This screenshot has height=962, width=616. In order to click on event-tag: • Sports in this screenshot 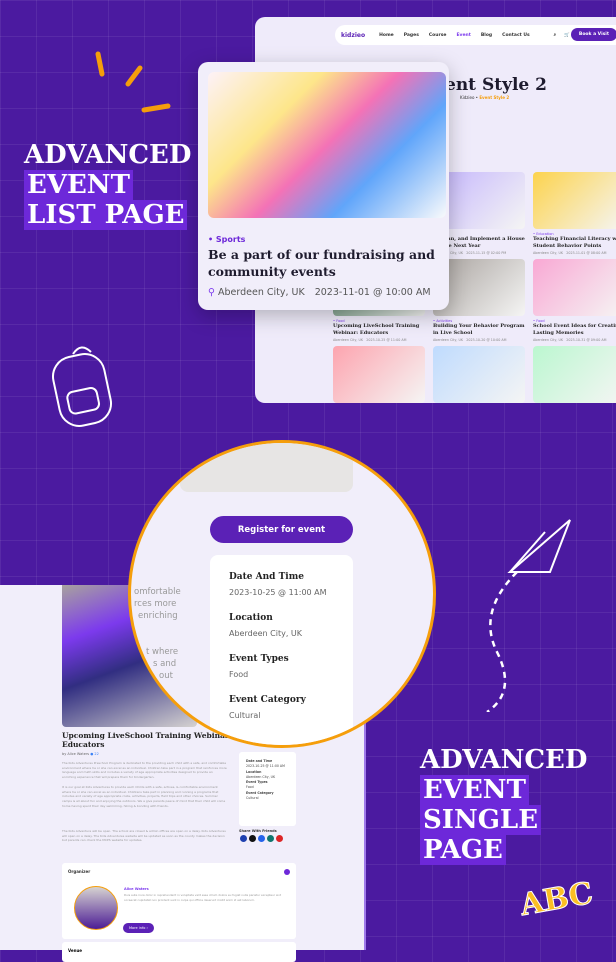, I will do `click(227, 239)`.